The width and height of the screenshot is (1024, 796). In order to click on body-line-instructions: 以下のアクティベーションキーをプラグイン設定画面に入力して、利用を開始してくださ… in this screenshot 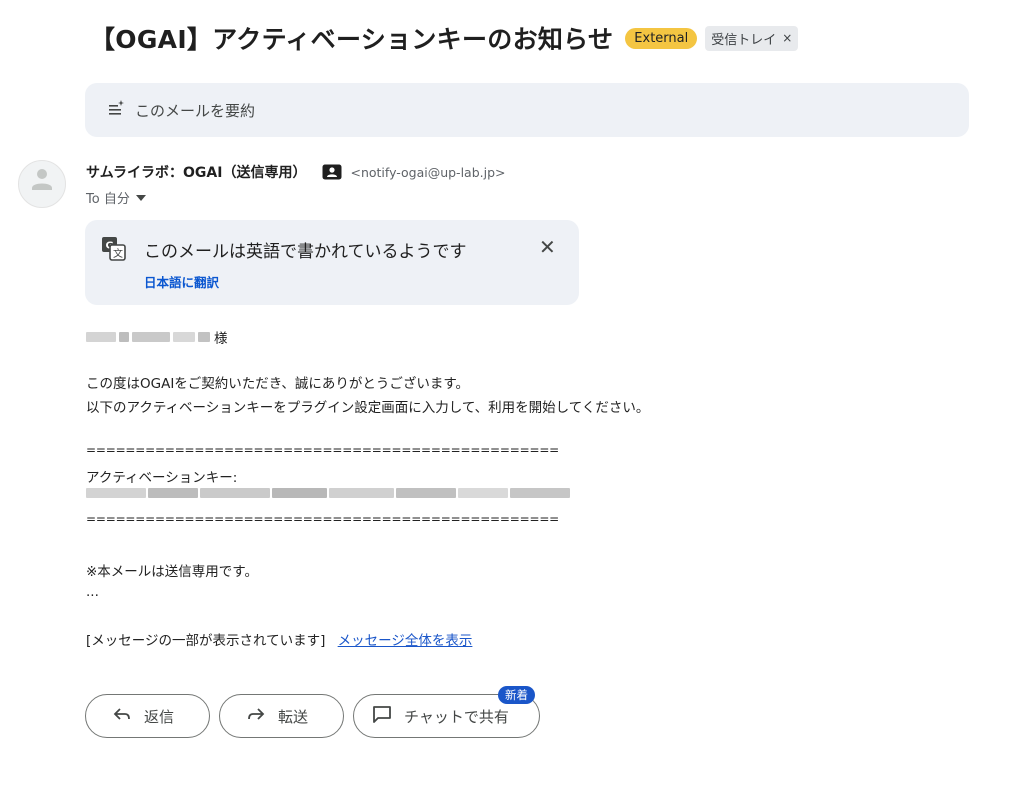, I will do `click(368, 408)`.